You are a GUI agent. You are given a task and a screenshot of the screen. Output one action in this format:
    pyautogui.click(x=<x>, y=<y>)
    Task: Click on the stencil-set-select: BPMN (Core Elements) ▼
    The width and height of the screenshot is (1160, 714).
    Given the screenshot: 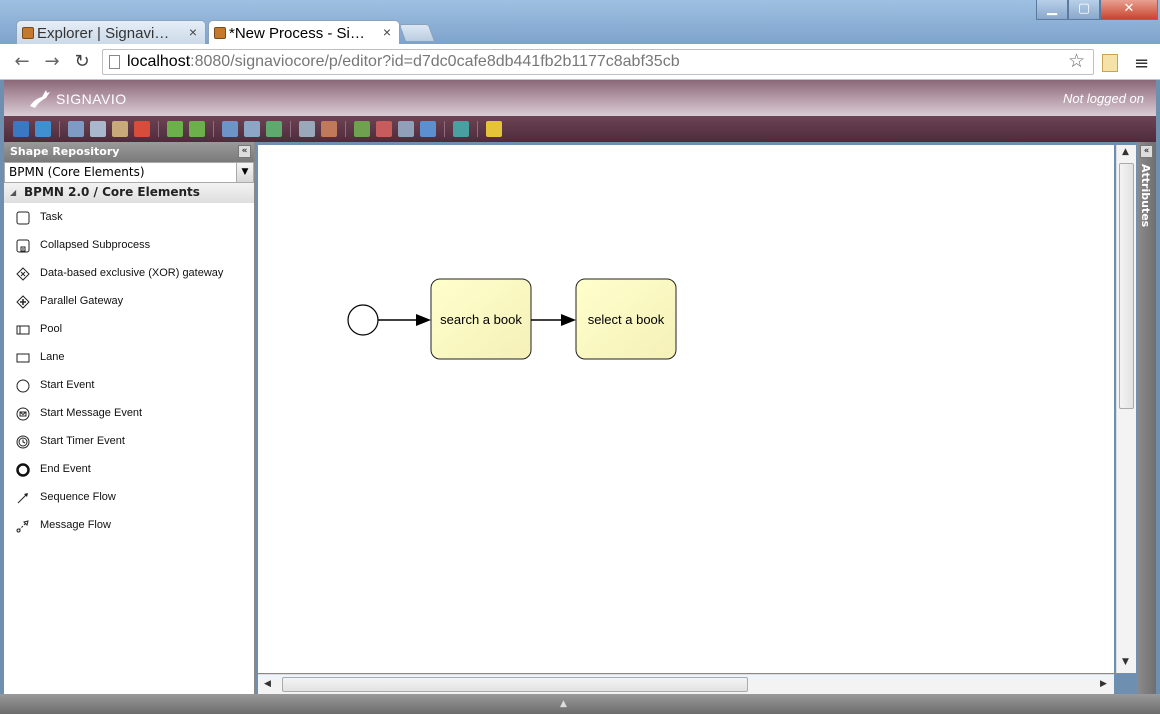 What is the action you would take?
    pyautogui.click(x=129, y=172)
    